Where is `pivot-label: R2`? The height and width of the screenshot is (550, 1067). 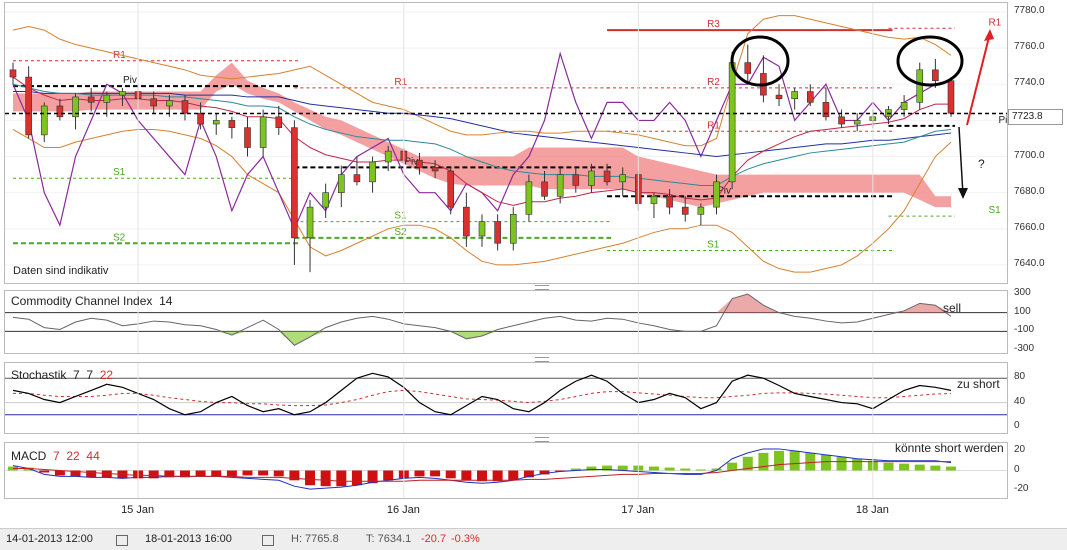
pivot-label: R2 is located at coordinates (713, 82).